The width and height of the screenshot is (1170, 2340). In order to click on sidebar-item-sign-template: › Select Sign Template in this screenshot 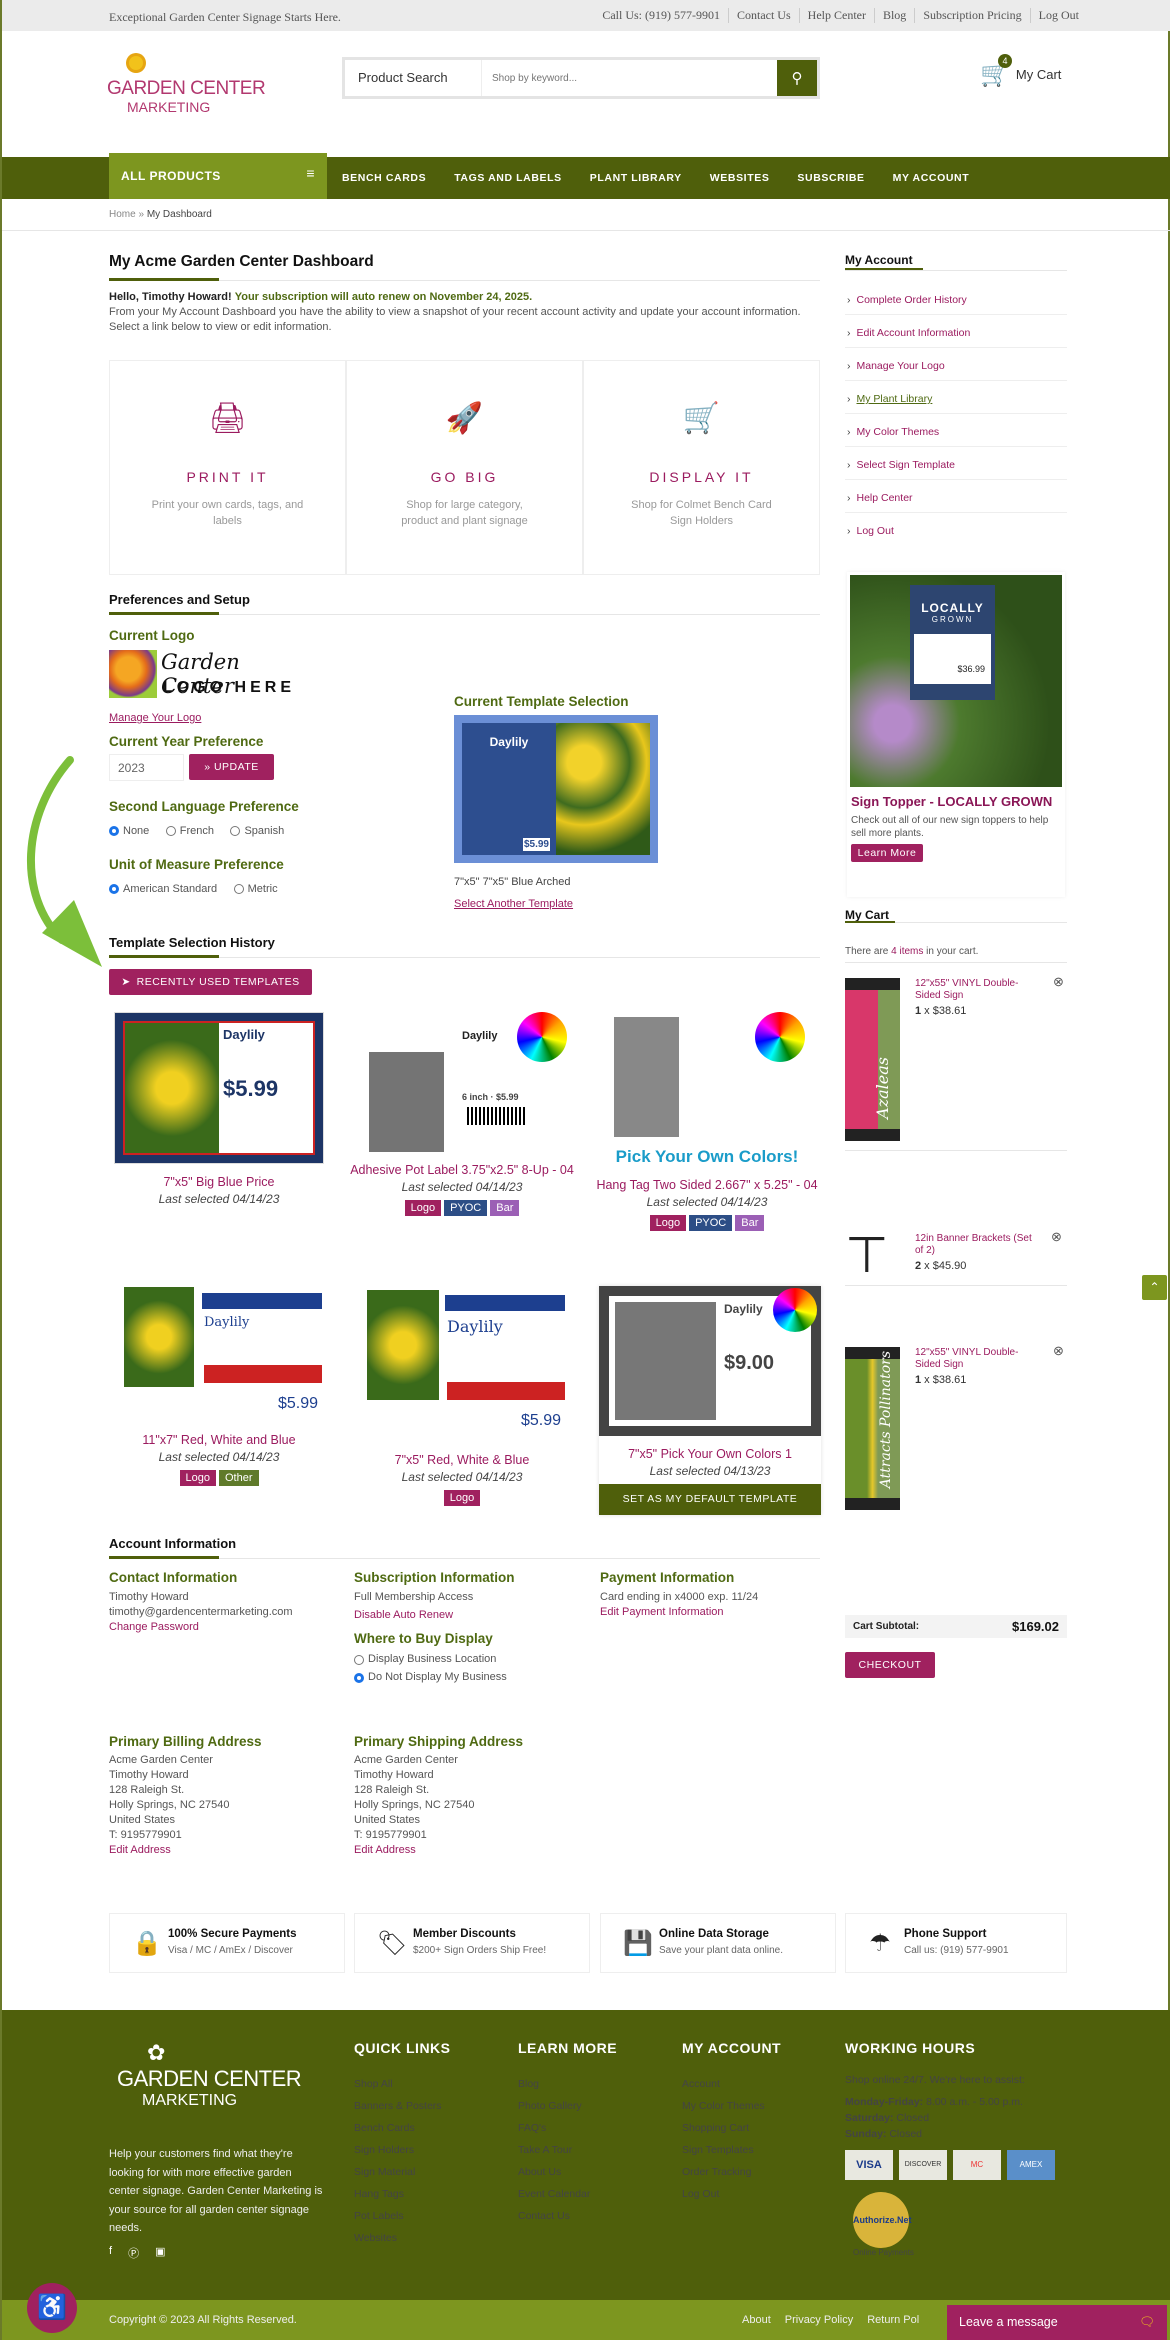, I will do `click(956, 463)`.